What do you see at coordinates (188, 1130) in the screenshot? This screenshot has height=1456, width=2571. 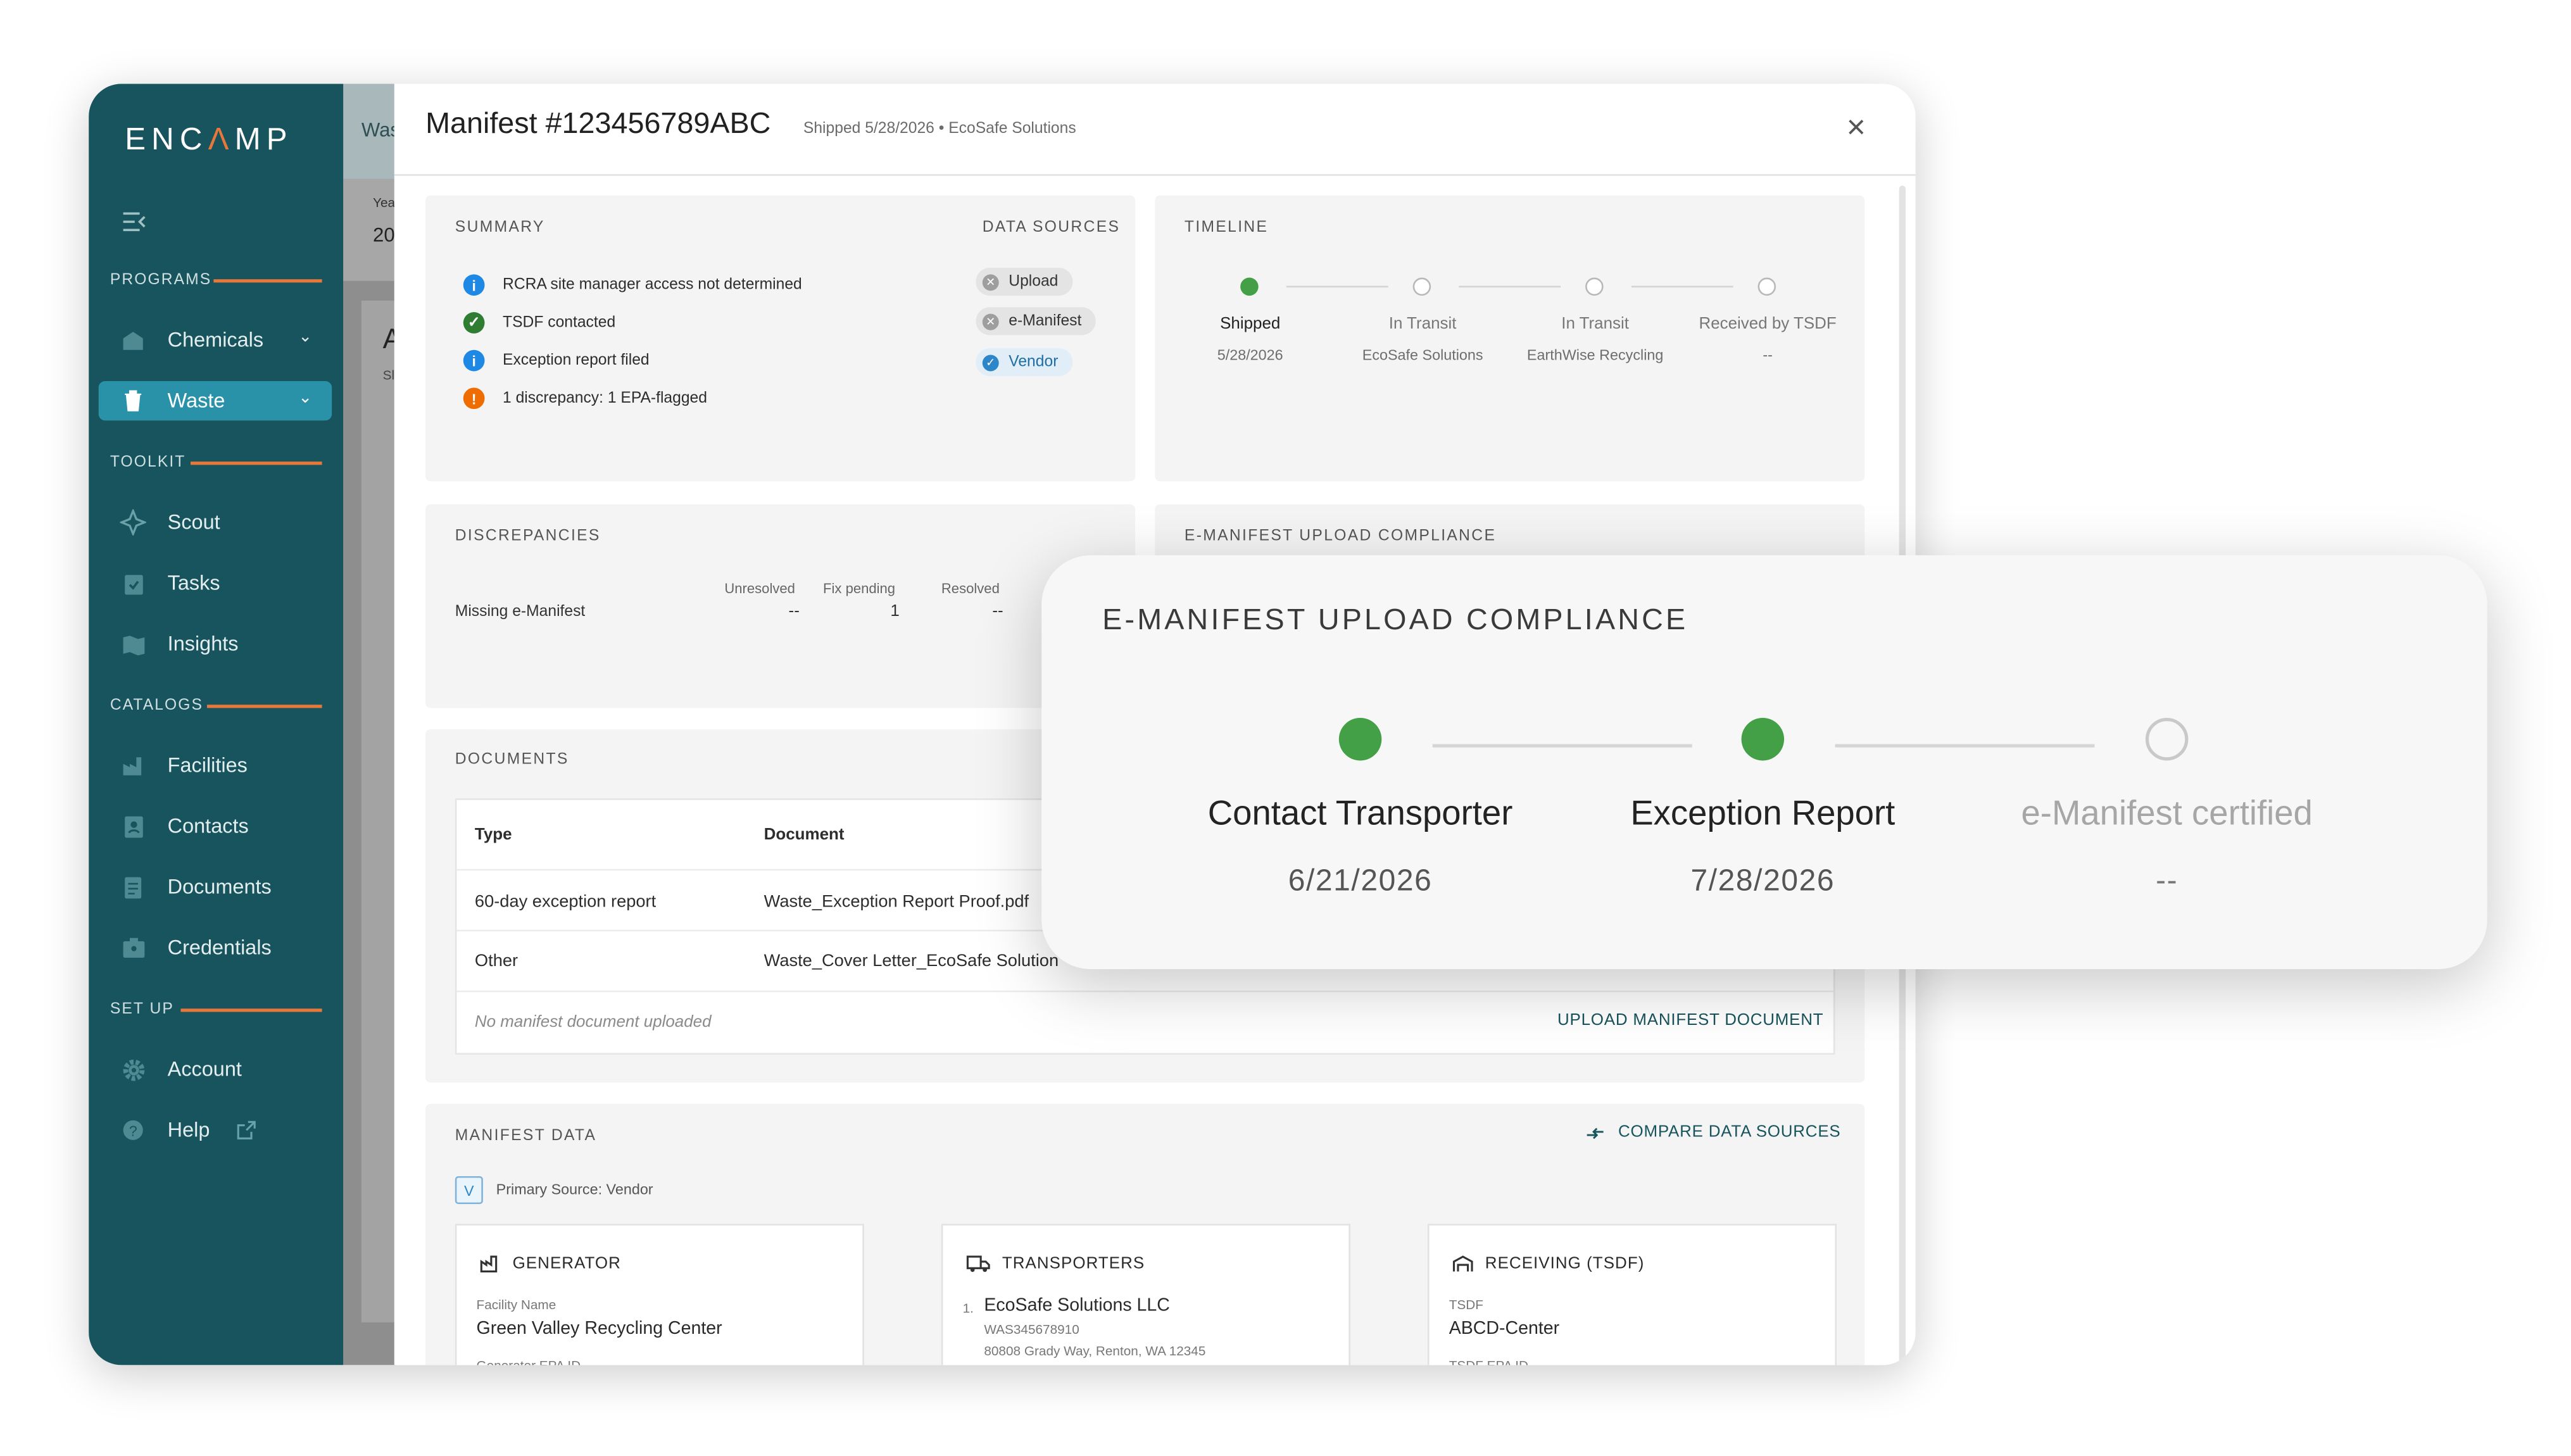 I see `sidebar-item-label: Help` at bounding box center [188, 1130].